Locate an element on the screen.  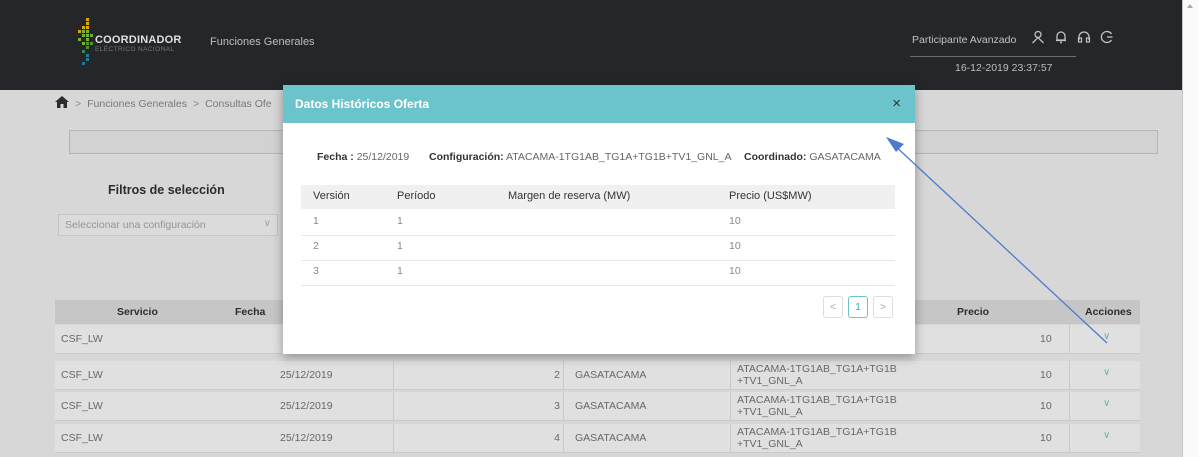
page-scrollbar is located at coordinates (1190, 228).